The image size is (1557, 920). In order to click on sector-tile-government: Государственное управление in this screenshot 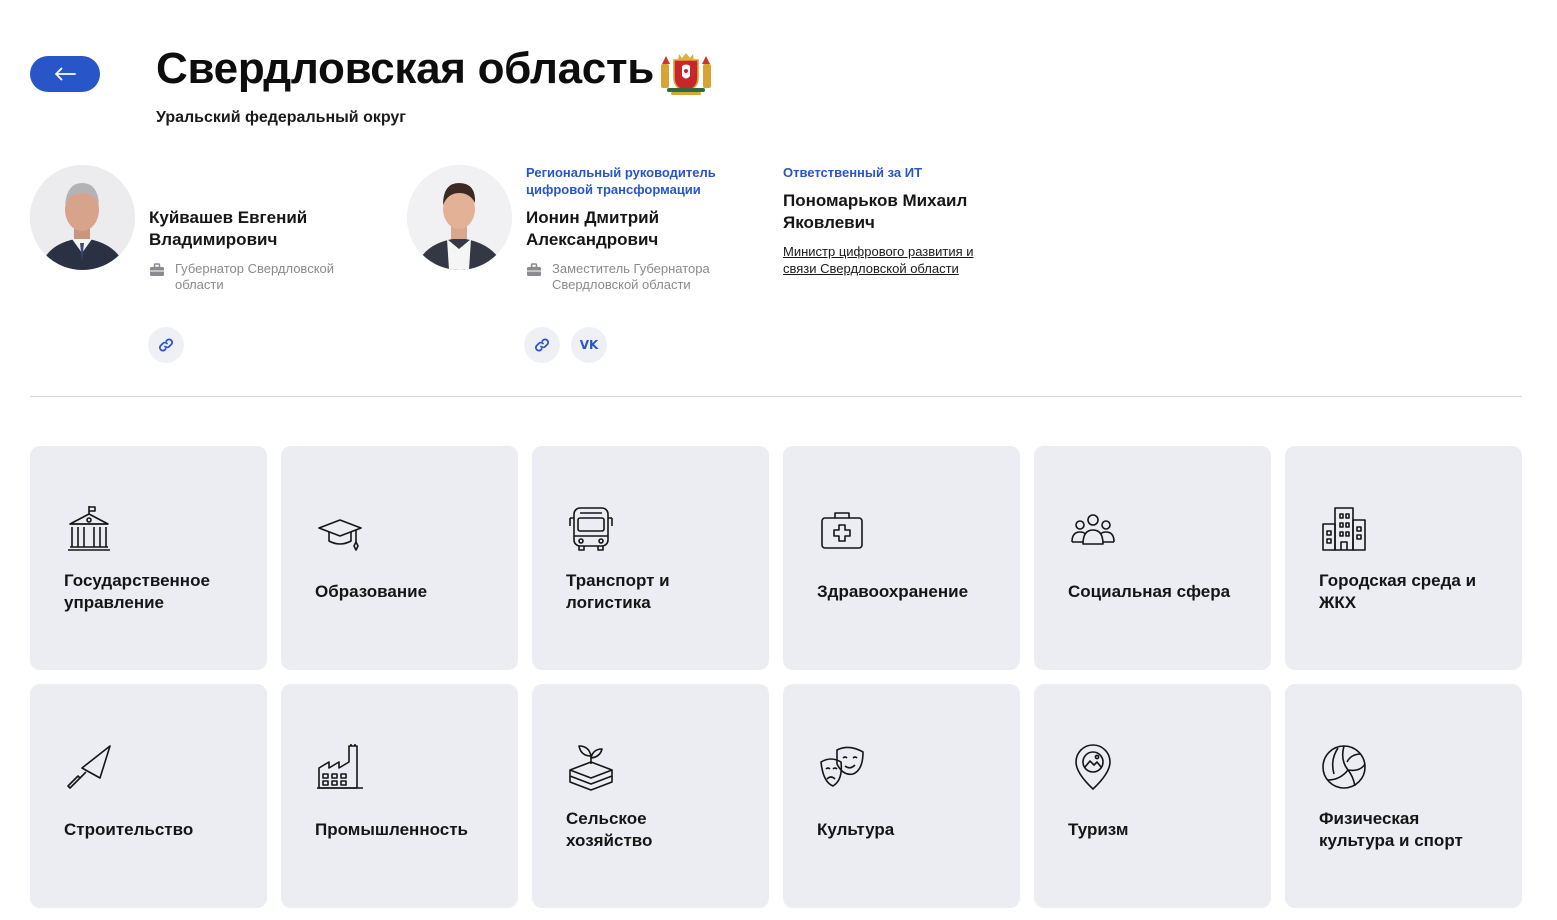, I will do `click(148, 558)`.